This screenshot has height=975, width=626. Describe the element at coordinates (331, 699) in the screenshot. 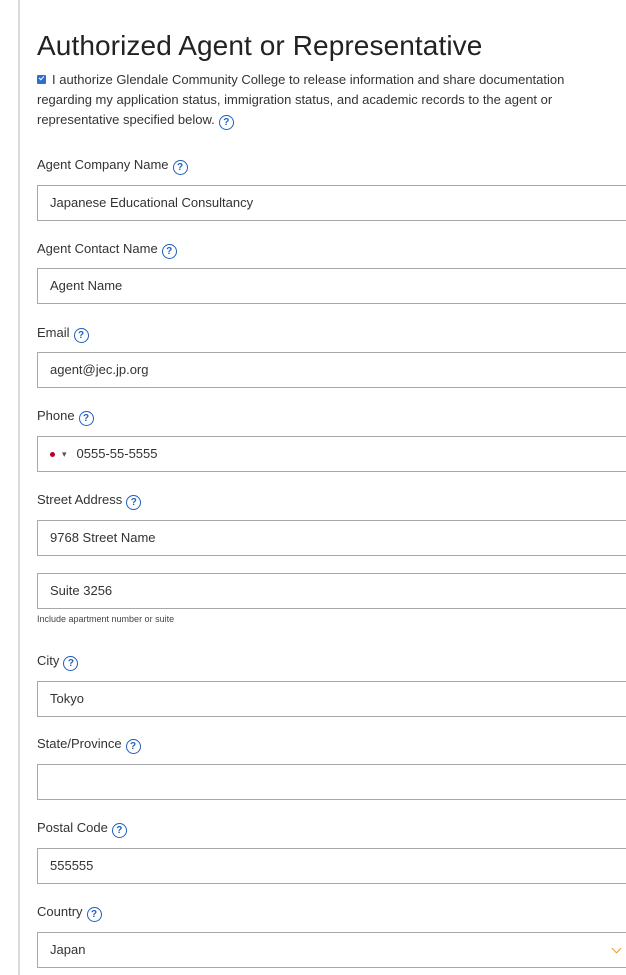

I see `city-input: Tokyo` at that location.